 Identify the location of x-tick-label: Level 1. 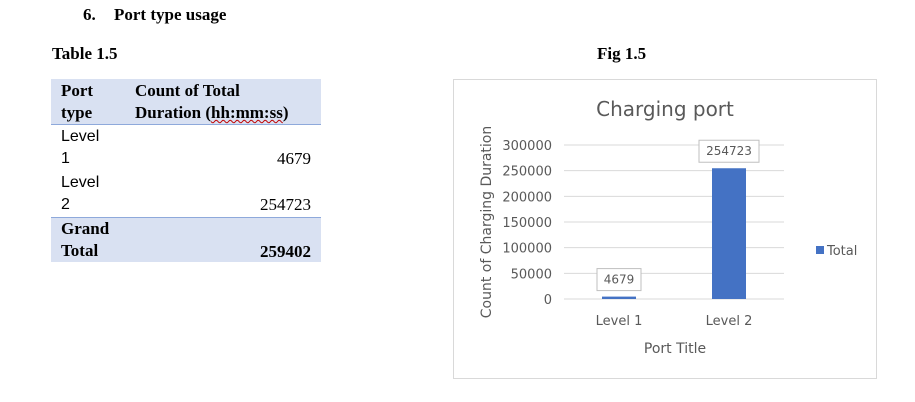
(619, 321).